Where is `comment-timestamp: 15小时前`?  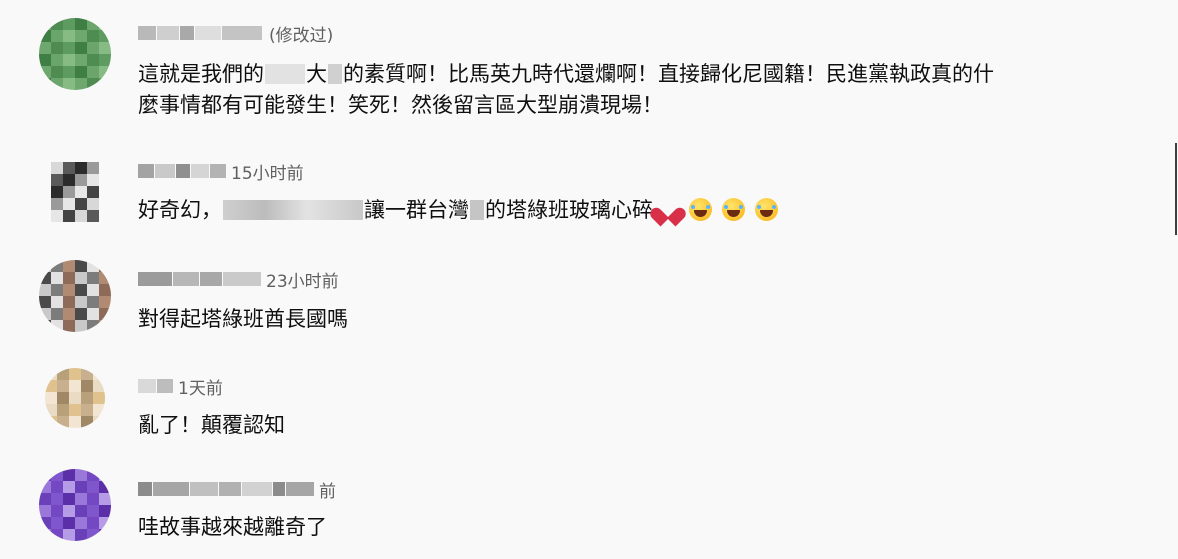 comment-timestamp: 15小时前 is located at coordinates (267, 171).